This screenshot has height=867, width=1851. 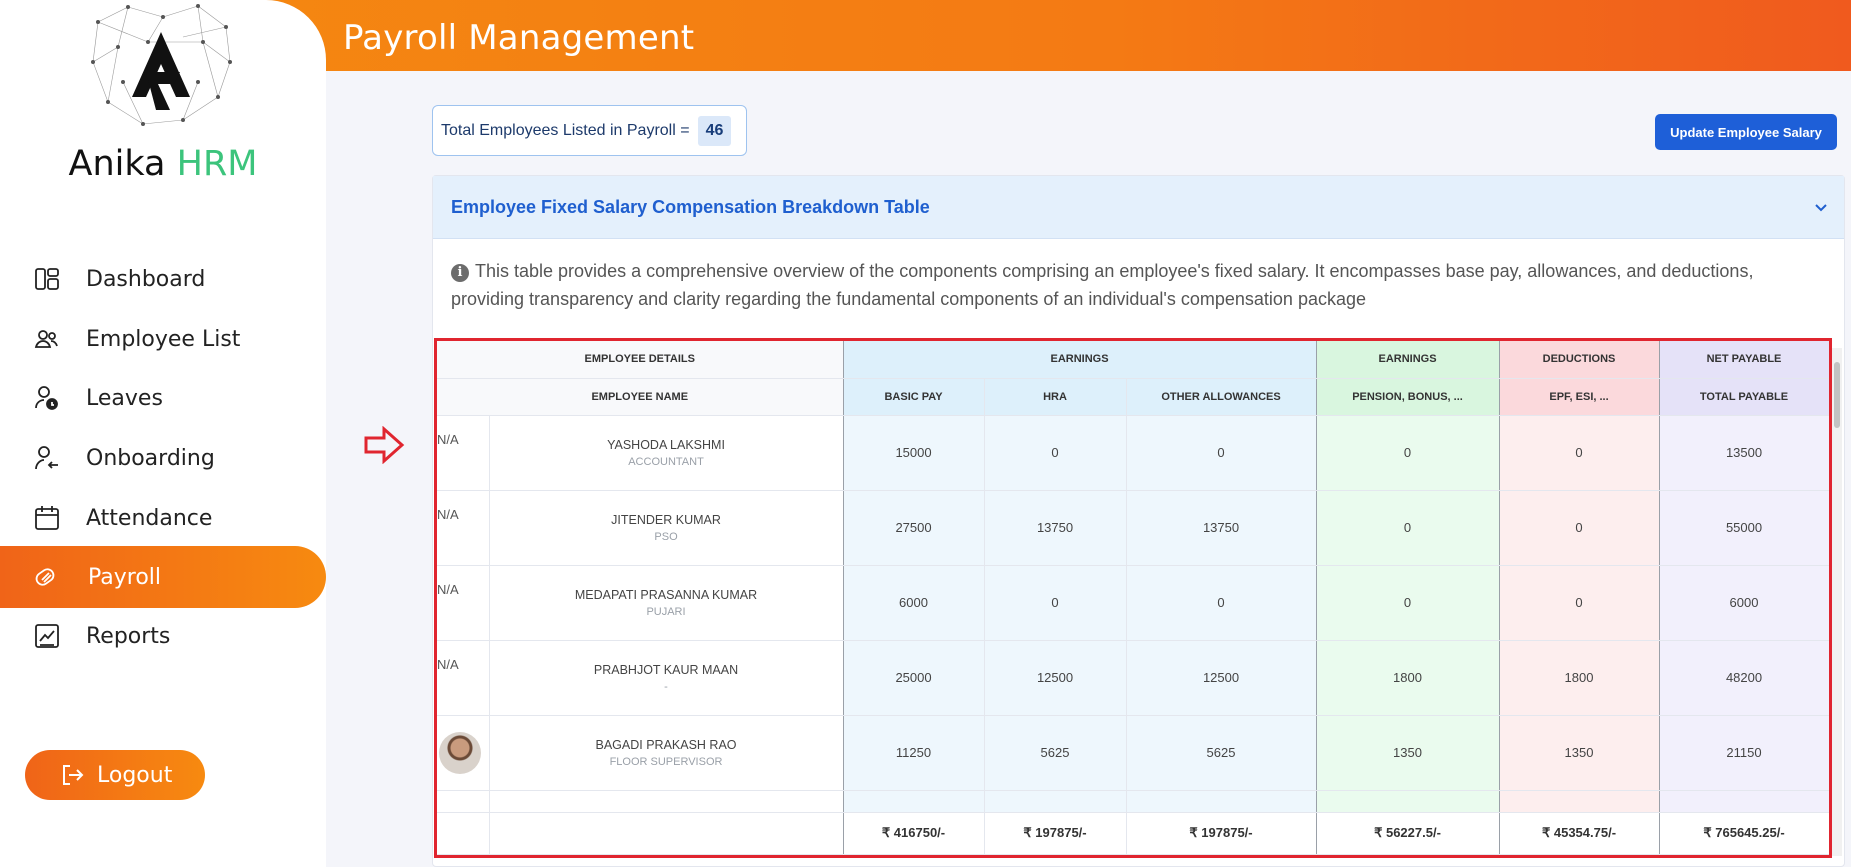 What do you see at coordinates (163, 339) in the screenshot?
I see `sidebar-item-employee-list: Employee List` at bounding box center [163, 339].